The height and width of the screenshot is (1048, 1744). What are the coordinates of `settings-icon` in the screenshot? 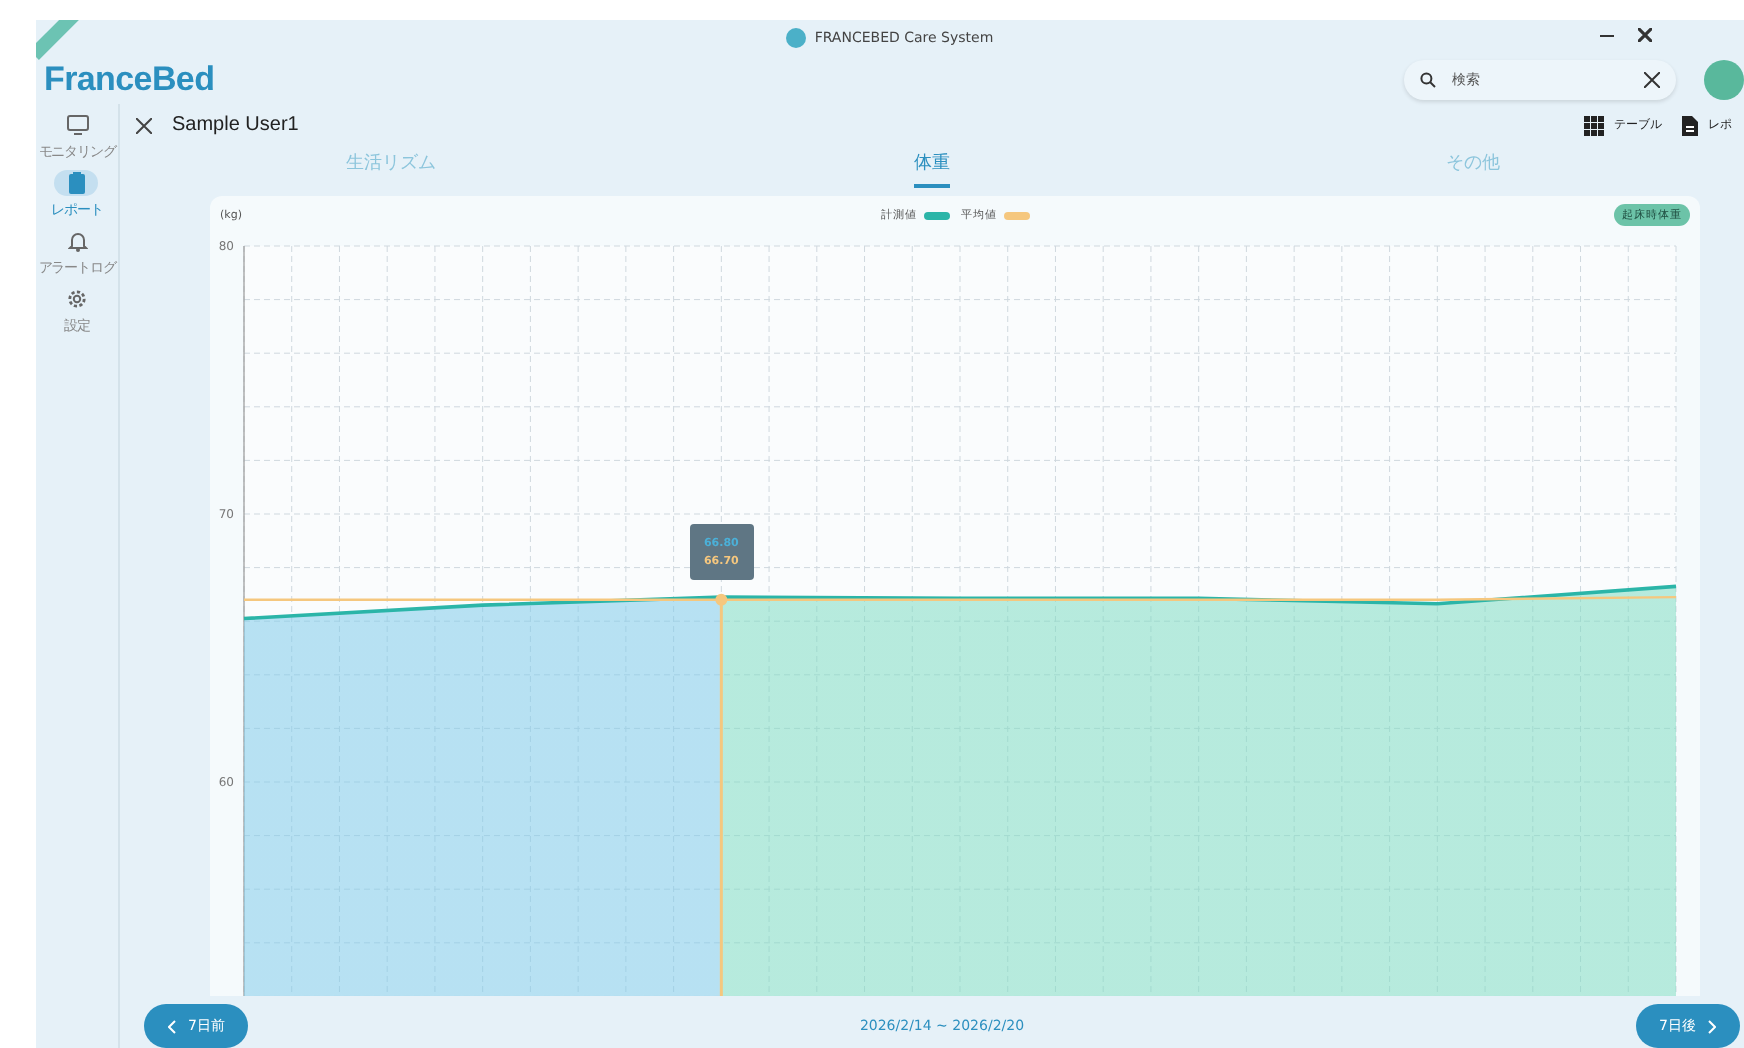 It's located at (77, 299).